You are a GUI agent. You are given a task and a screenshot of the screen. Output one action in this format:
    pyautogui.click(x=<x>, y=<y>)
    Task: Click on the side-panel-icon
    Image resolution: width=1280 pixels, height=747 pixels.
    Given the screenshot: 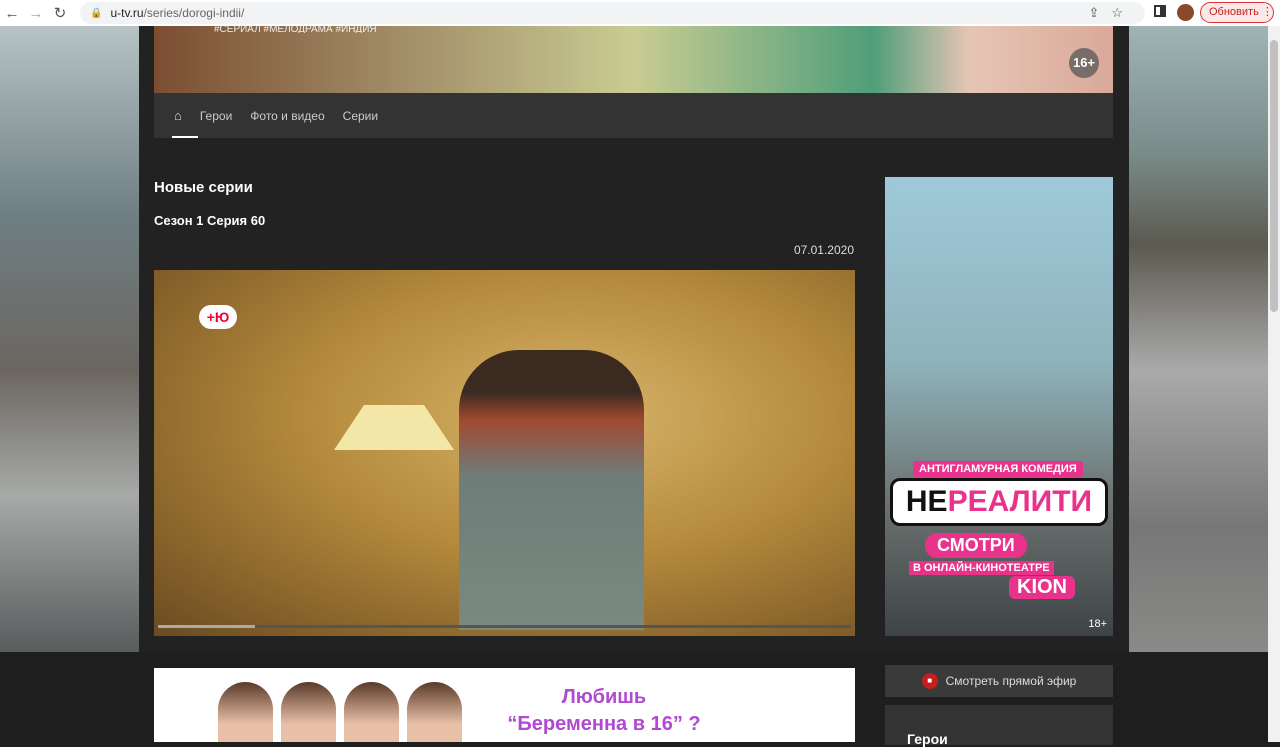 What is the action you would take?
    pyautogui.click(x=1160, y=11)
    